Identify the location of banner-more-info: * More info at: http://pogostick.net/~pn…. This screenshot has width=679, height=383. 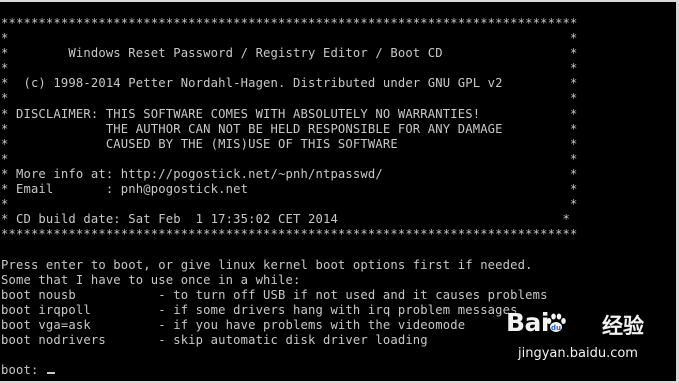
(289, 173).